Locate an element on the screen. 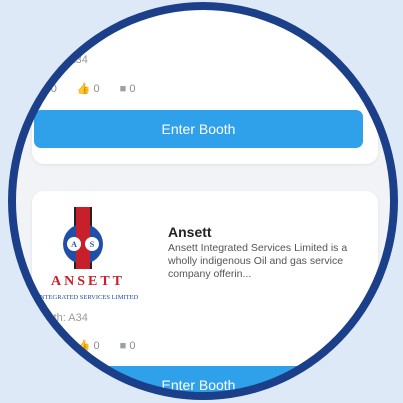 This screenshot has width=403, height=403. ansett-logo: A S ANSETT INTEGRATED SERVICES LIMITED is located at coordinates (91, 257).